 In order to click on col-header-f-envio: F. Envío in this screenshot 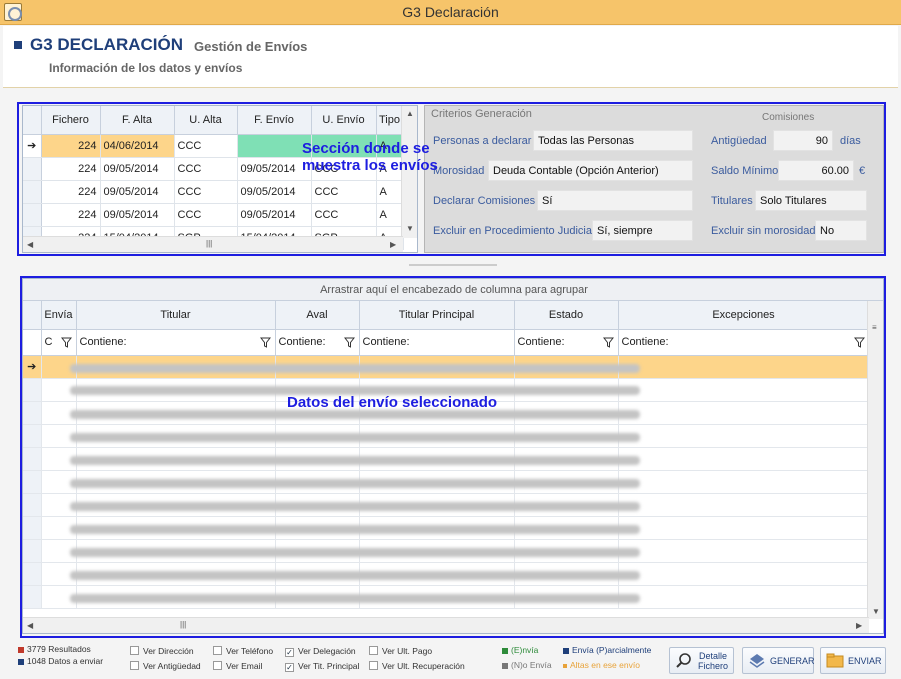, I will do `click(274, 120)`.